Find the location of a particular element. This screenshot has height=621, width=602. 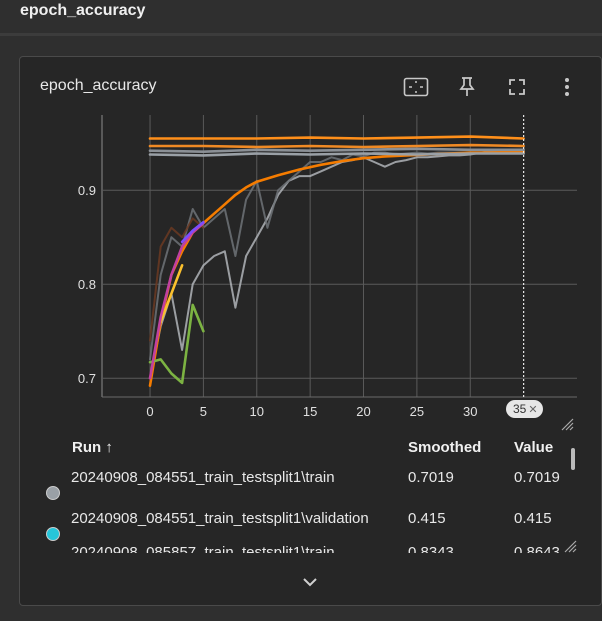

smoothed-column-header: Smoothed is located at coordinates (444, 447).